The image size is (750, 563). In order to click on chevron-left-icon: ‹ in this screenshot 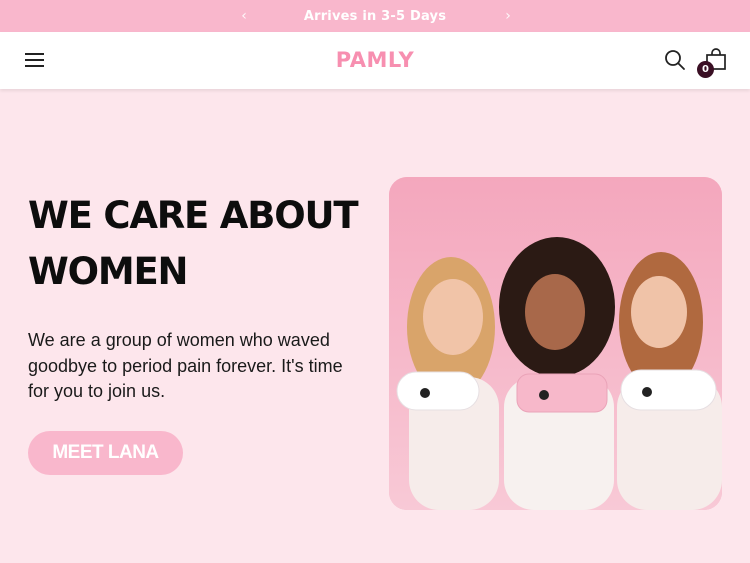, I will do `click(244, 16)`.